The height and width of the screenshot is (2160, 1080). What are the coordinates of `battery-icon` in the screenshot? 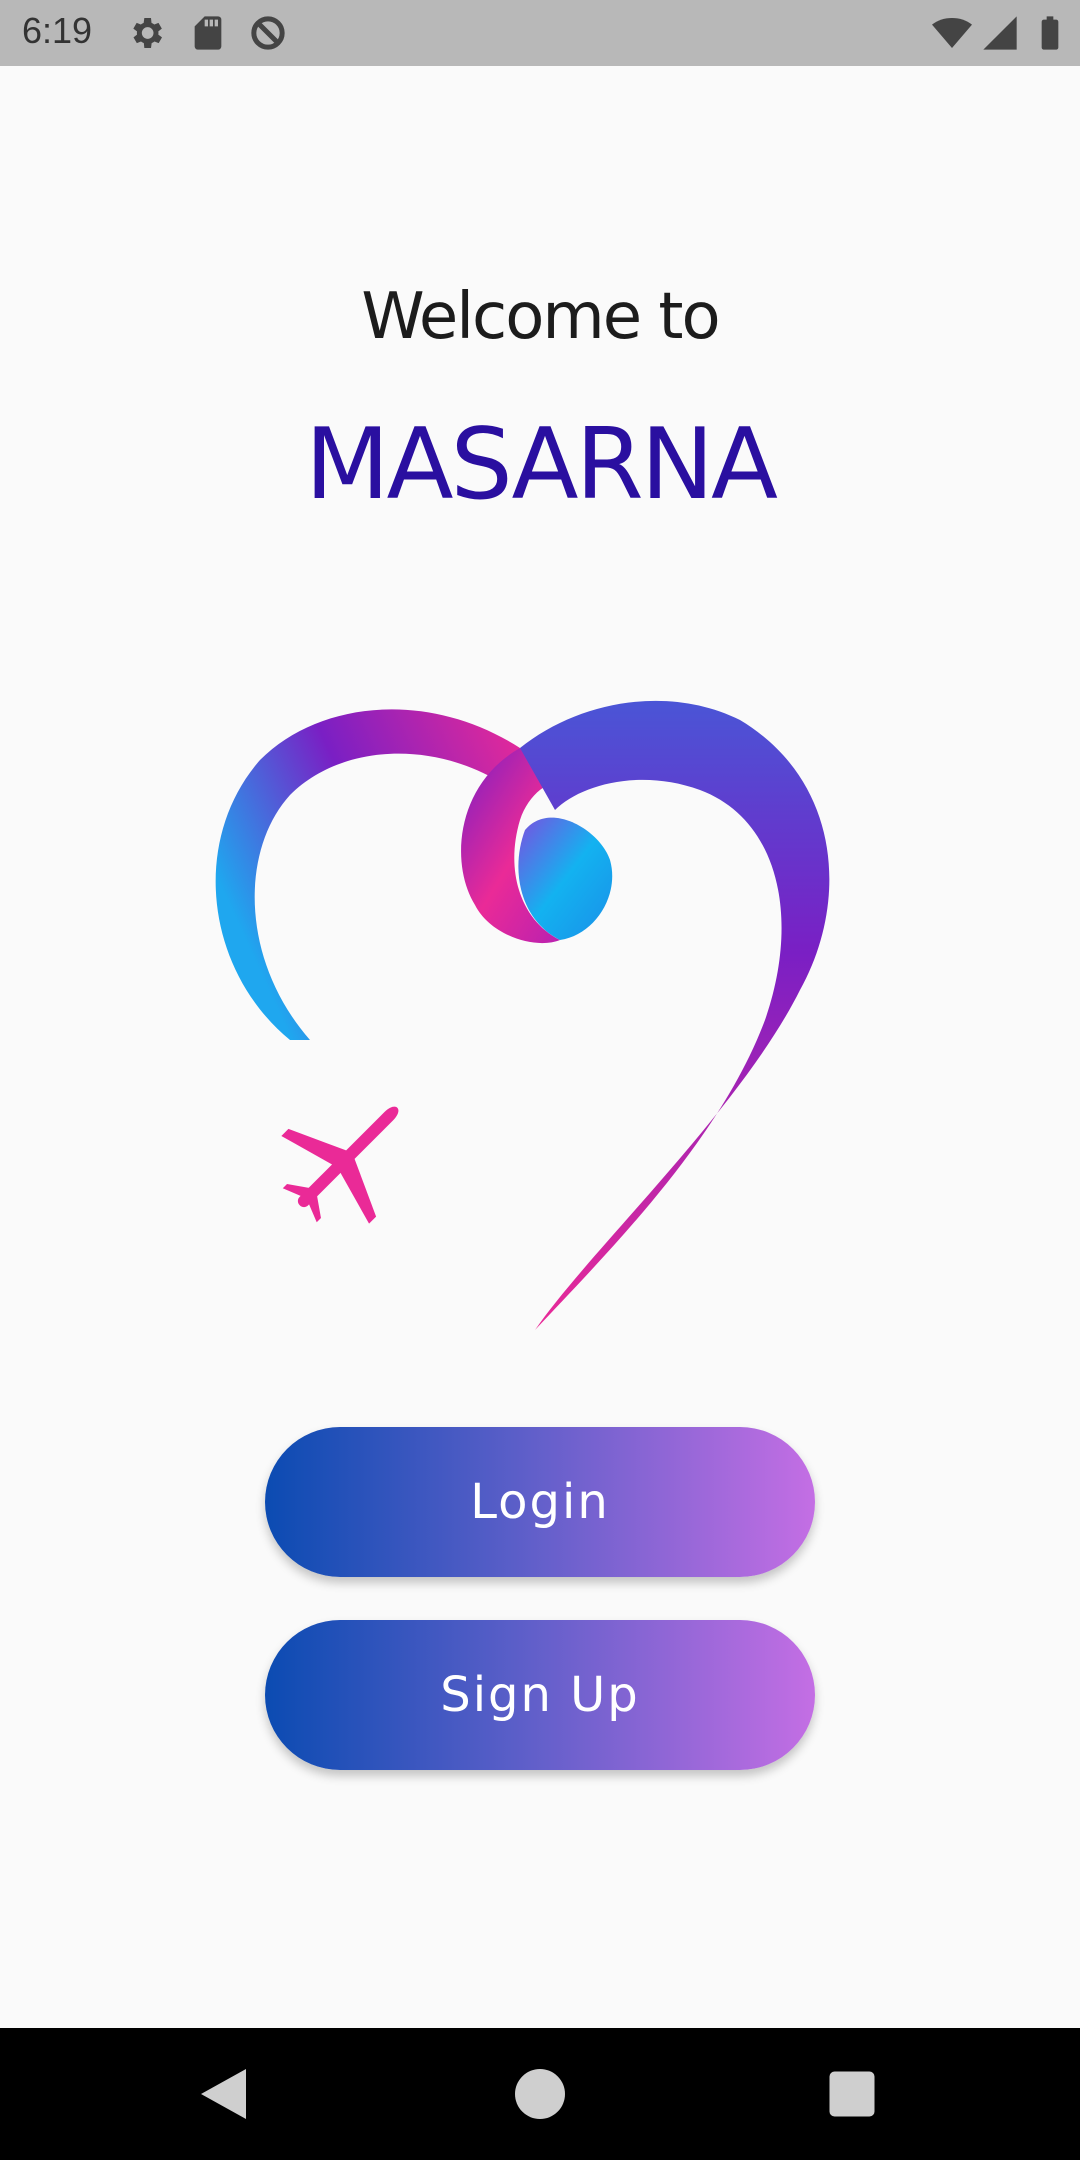 It's located at (1050, 33).